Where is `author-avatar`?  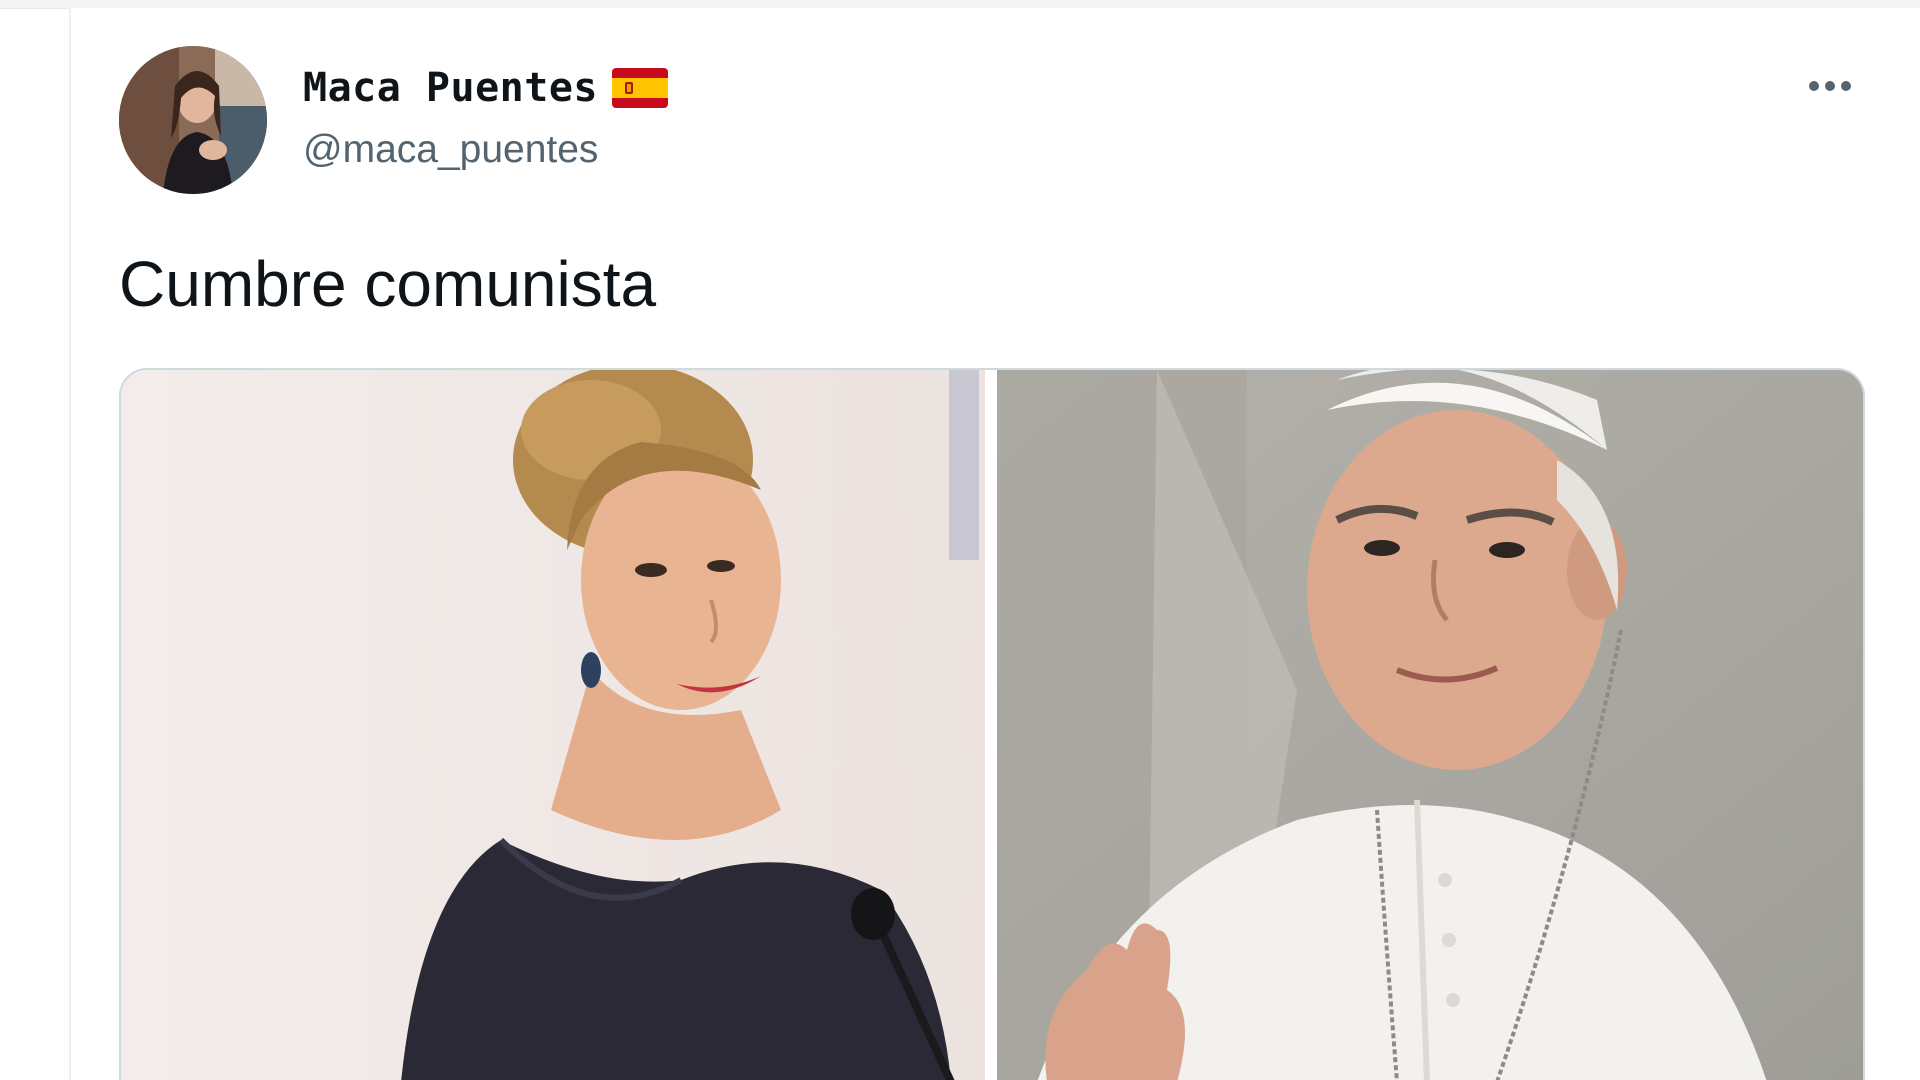
author-avatar is located at coordinates (193, 120).